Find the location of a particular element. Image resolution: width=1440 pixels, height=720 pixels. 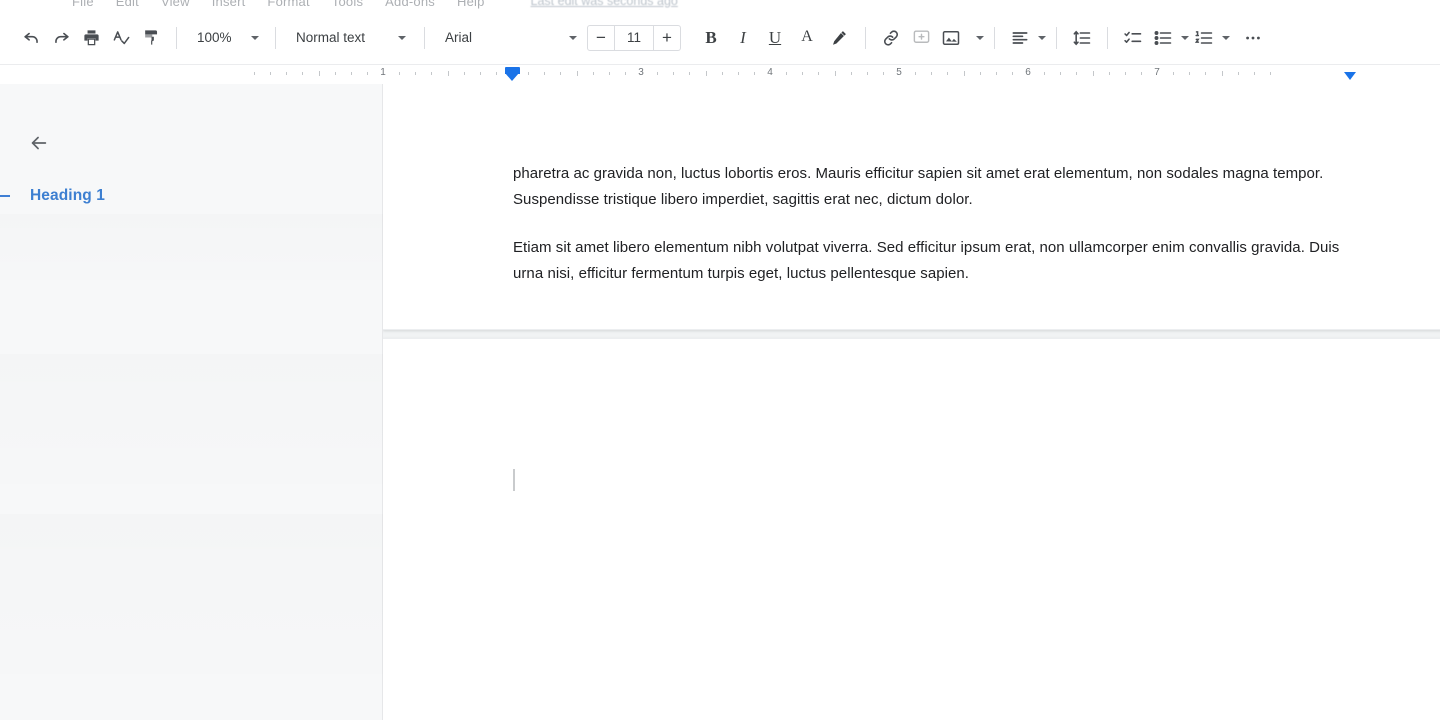

paint-format-icon is located at coordinates (151, 38).